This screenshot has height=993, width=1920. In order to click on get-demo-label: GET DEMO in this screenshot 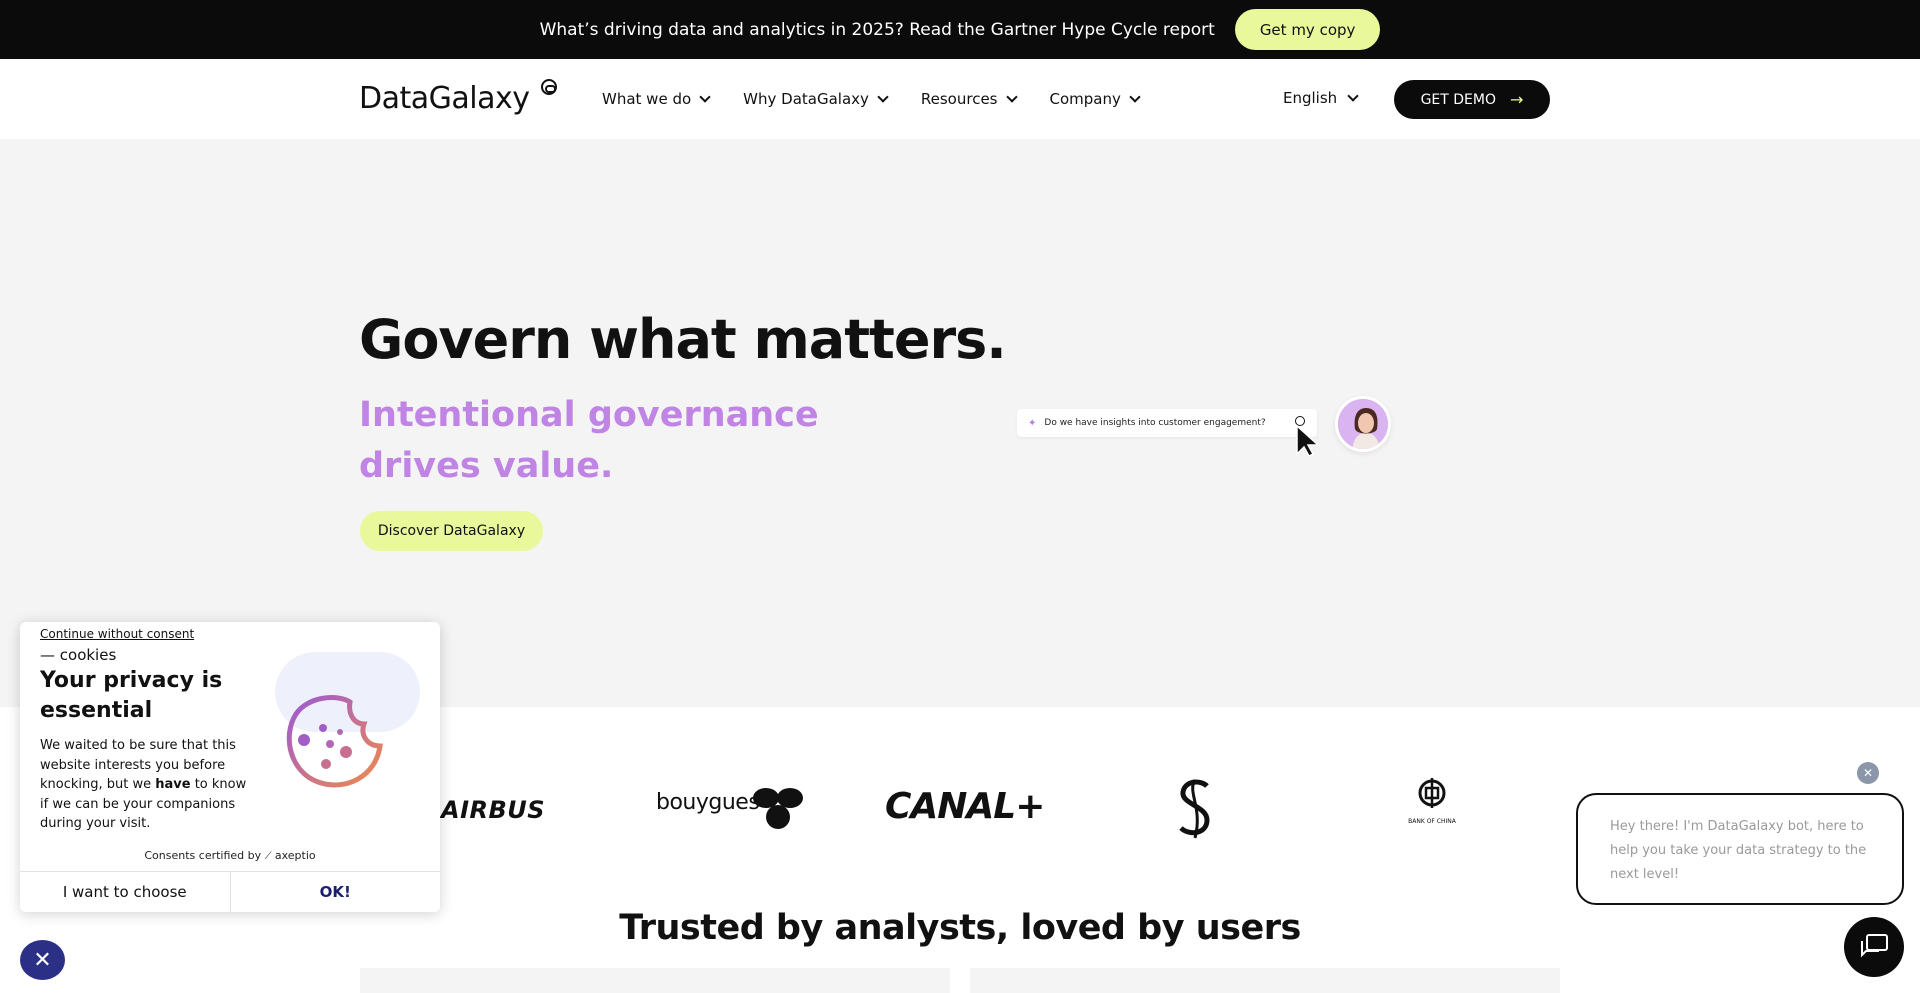, I will do `click(1458, 99)`.